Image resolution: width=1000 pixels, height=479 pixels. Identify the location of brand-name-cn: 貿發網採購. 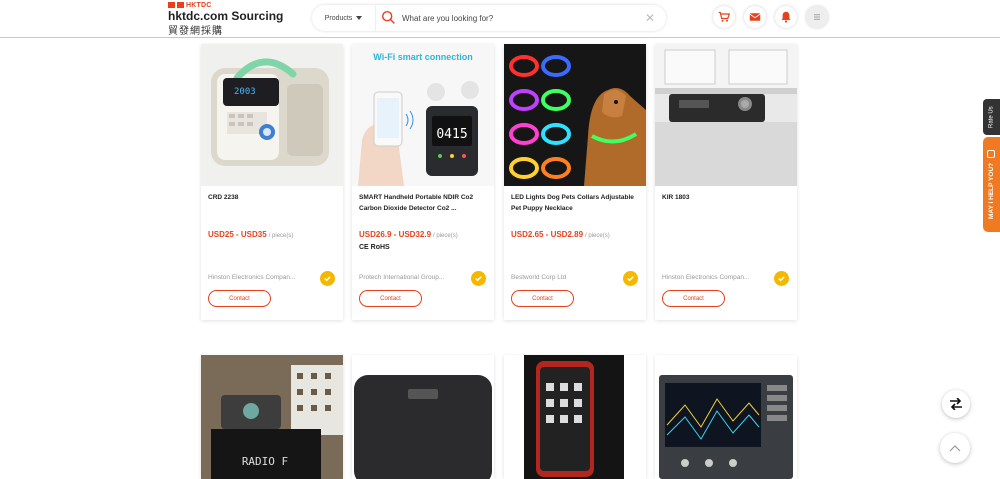
(195, 31).